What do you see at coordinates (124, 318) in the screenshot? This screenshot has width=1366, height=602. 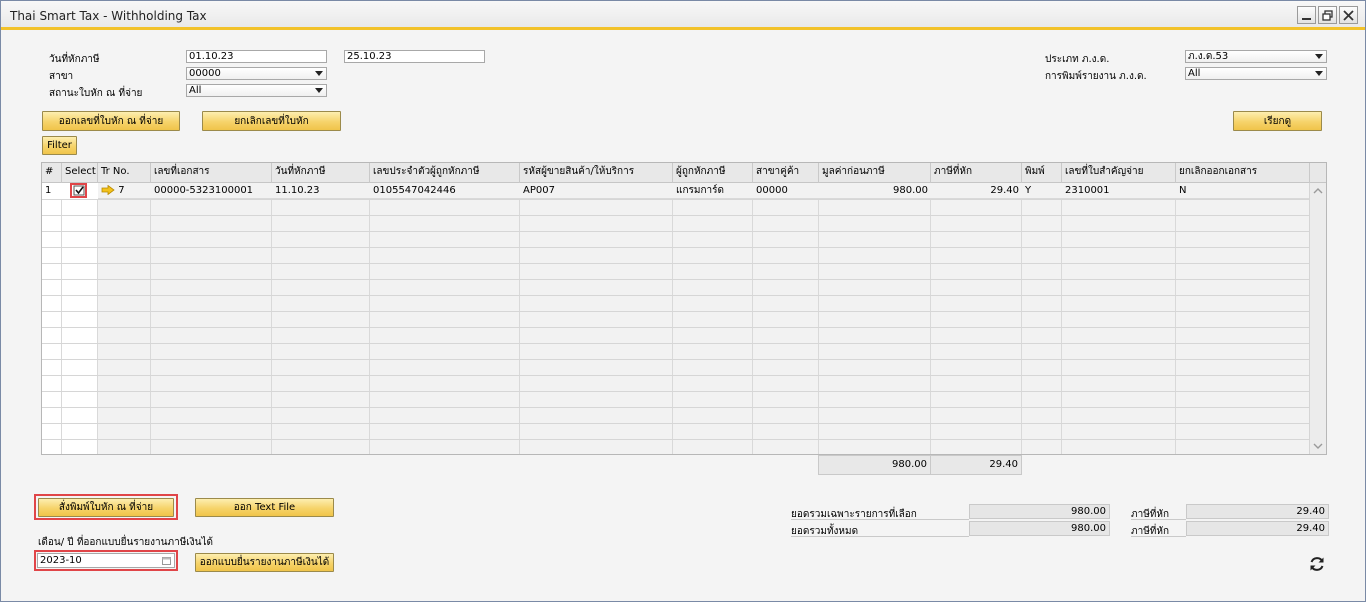 I see `grid-col-trno` at bounding box center [124, 318].